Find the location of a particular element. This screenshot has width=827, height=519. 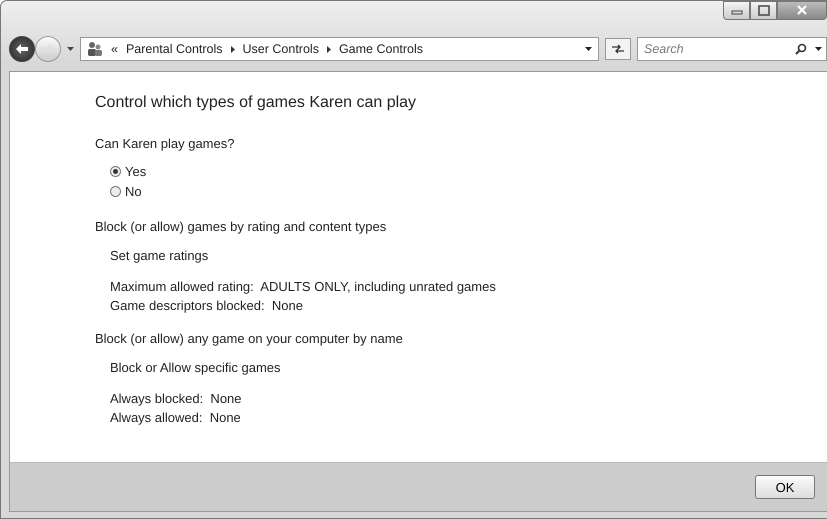

close-icon is located at coordinates (802, 10).